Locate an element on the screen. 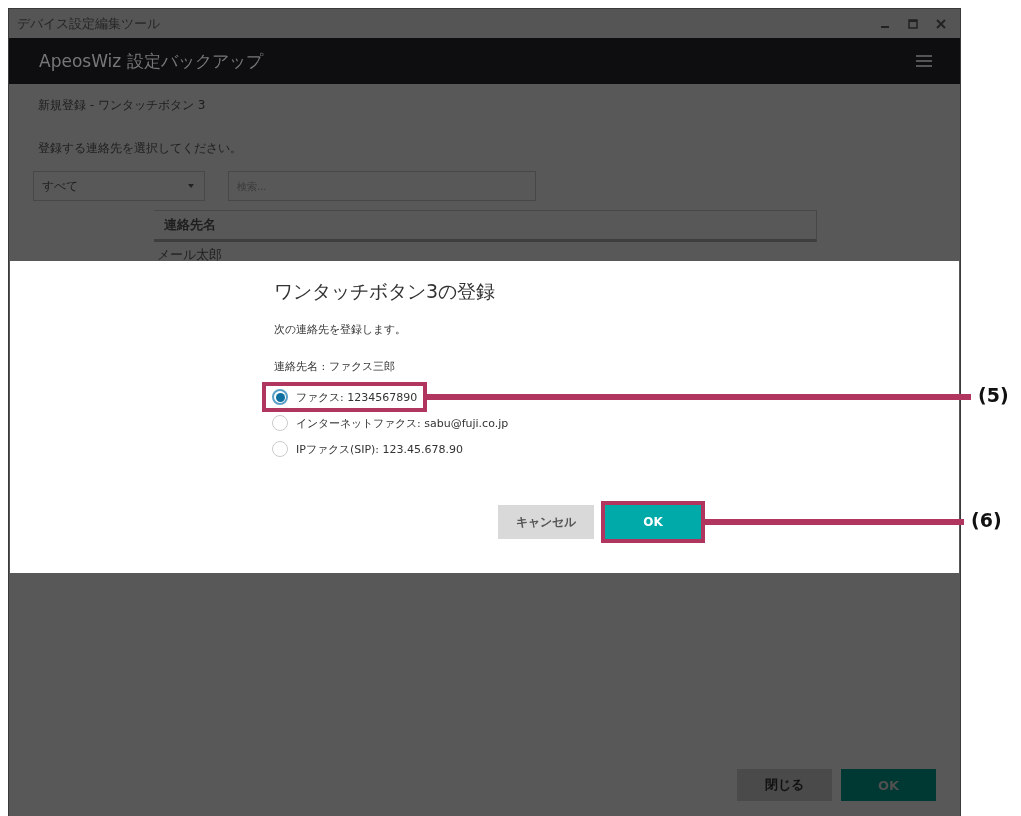 The image size is (1021, 816). cancel-button: キャンセル is located at coordinates (546, 522).